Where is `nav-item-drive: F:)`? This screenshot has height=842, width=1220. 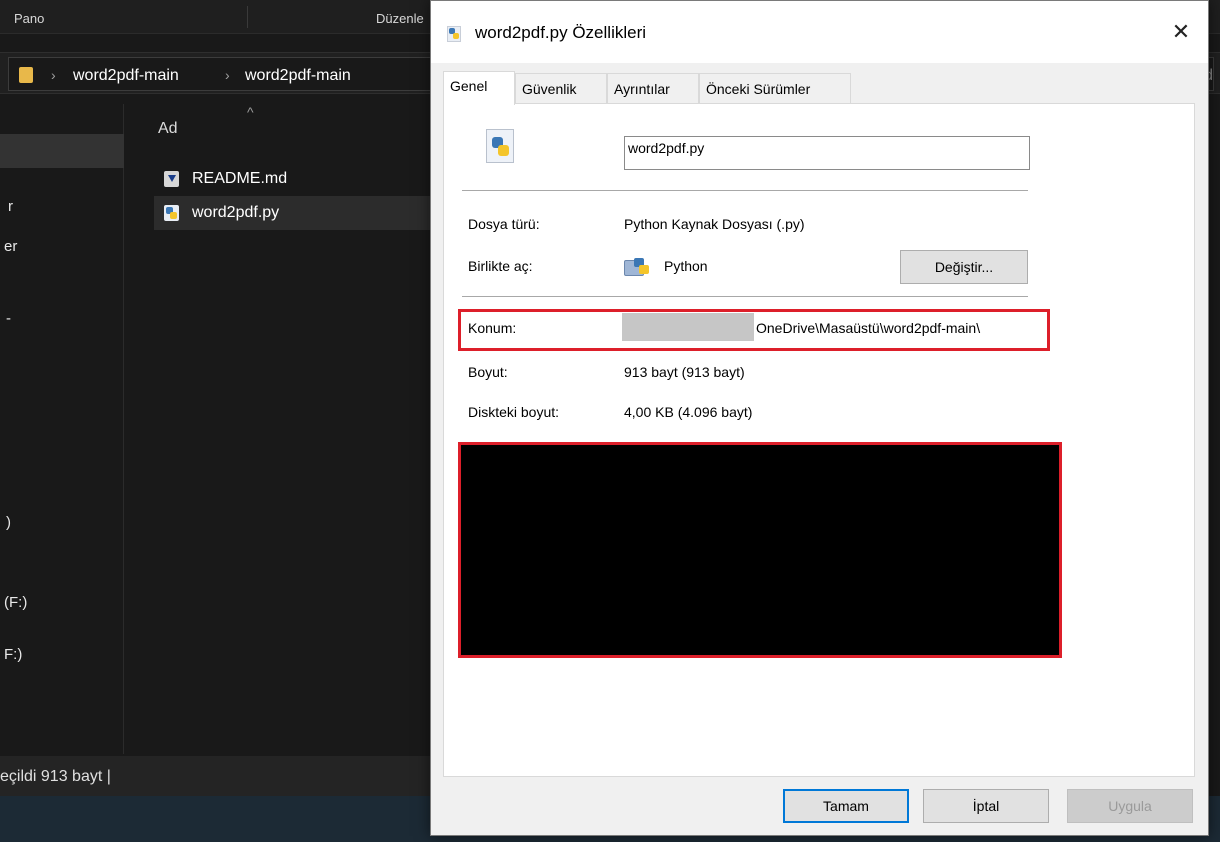 nav-item-drive: F:) is located at coordinates (13, 654).